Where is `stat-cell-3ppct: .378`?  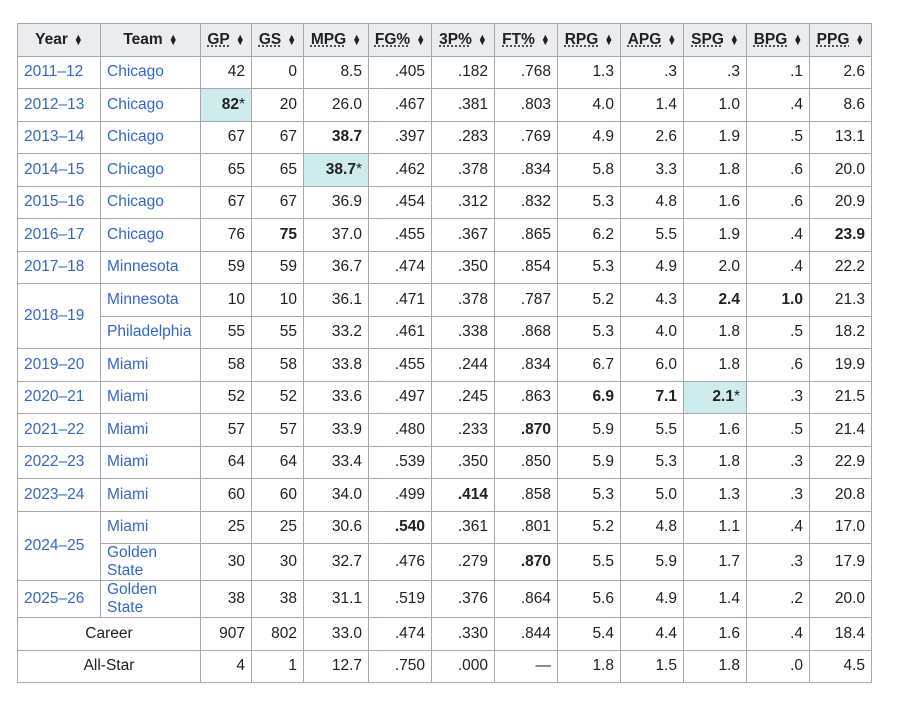
stat-cell-3ppct: .378 is located at coordinates (463, 300).